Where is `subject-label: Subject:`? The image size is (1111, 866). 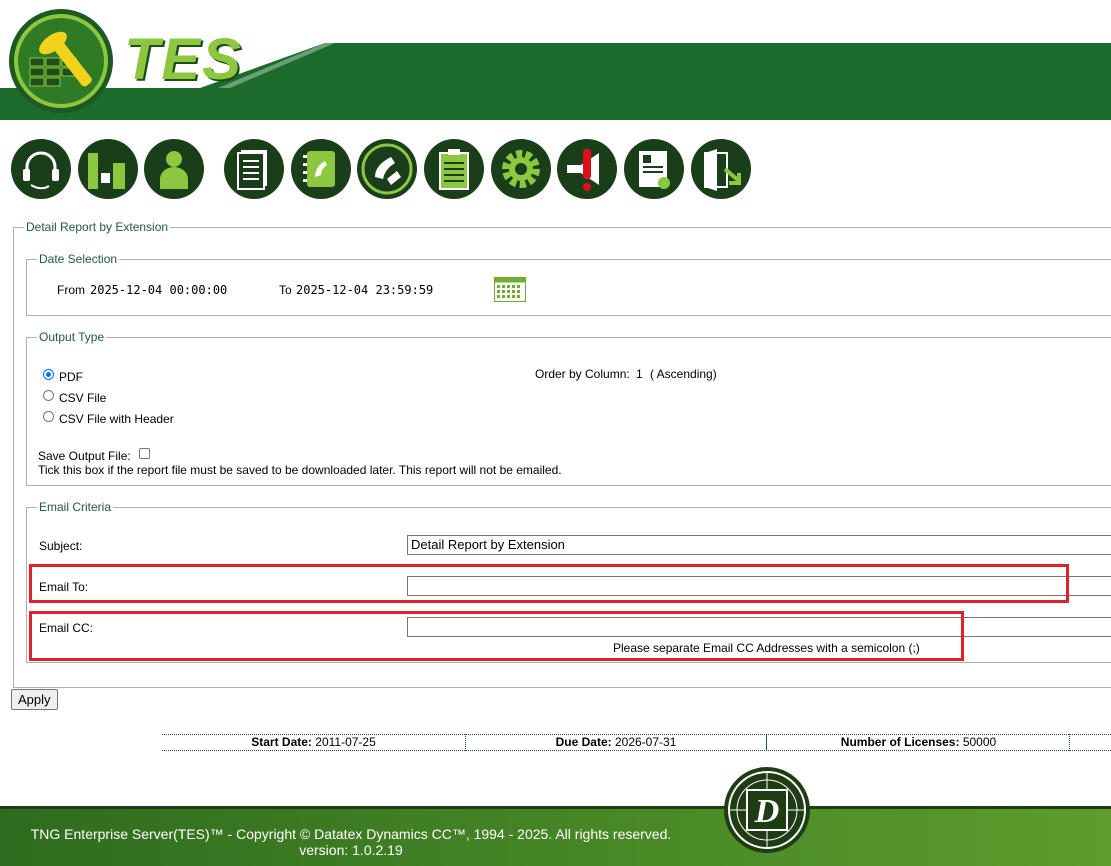
subject-label: Subject: is located at coordinates (61, 546).